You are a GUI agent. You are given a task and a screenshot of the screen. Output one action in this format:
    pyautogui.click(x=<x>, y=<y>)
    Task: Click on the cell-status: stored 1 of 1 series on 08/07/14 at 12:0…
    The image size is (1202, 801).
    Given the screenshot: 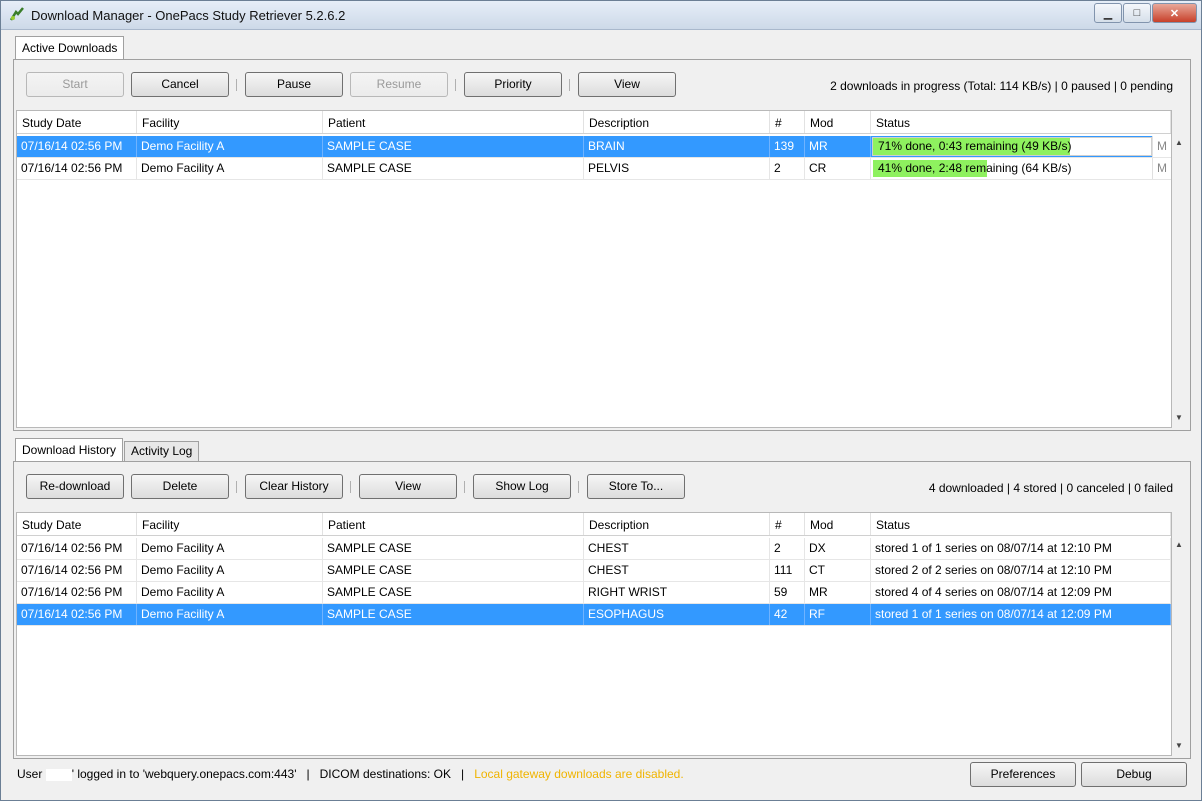 What is the action you would take?
    pyautogui.click(x=1021, y=614)
    